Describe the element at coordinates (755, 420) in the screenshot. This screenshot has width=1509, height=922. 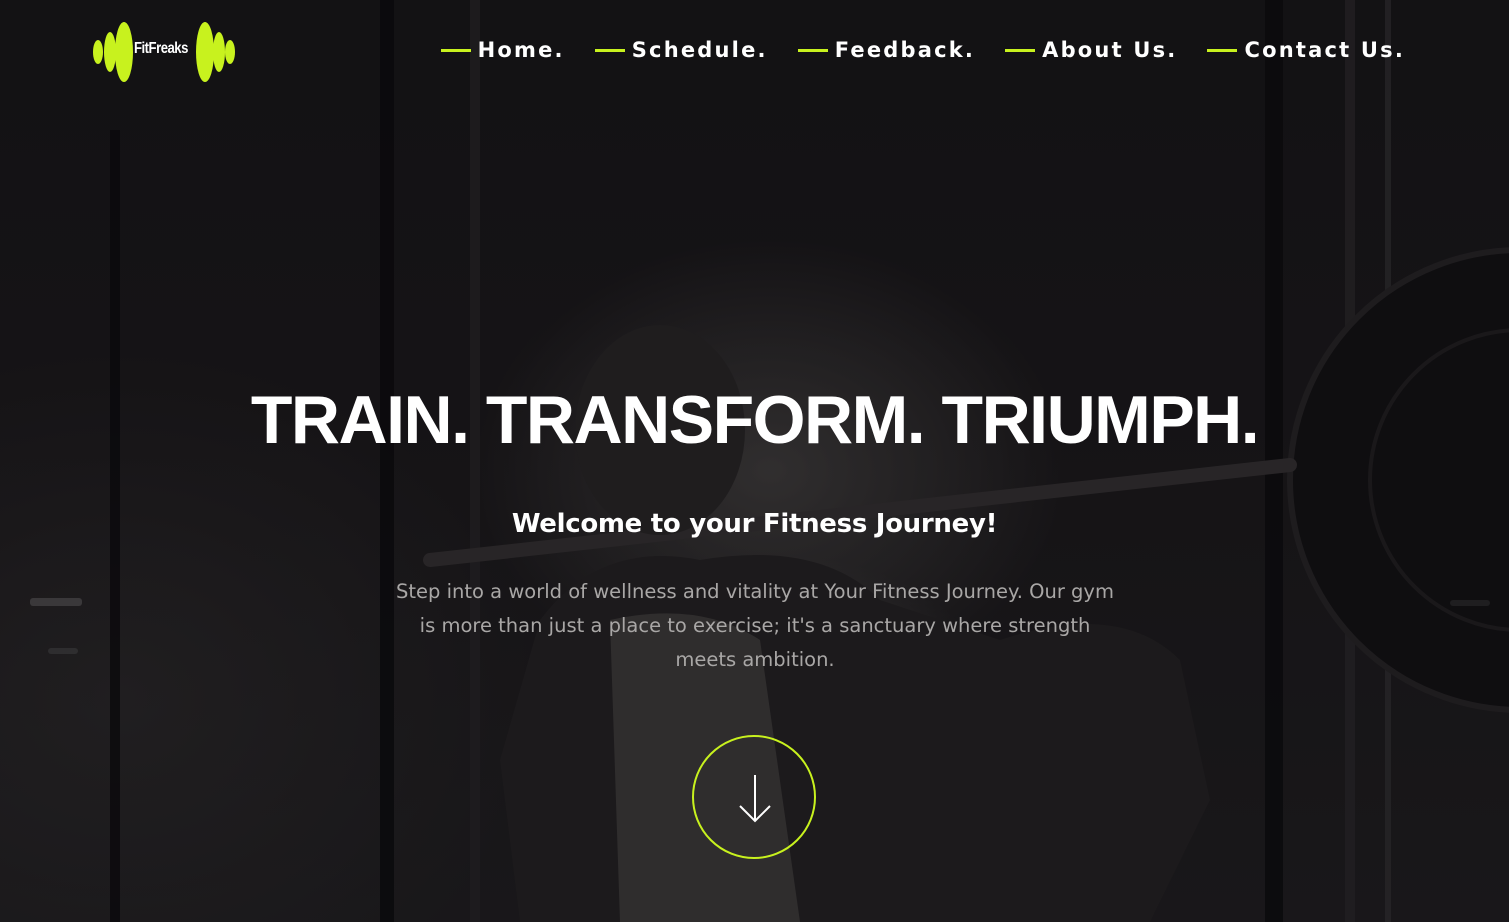
I see `hero-title: TRAIN. TRANSFORM. TRIUMPH.` at that location.